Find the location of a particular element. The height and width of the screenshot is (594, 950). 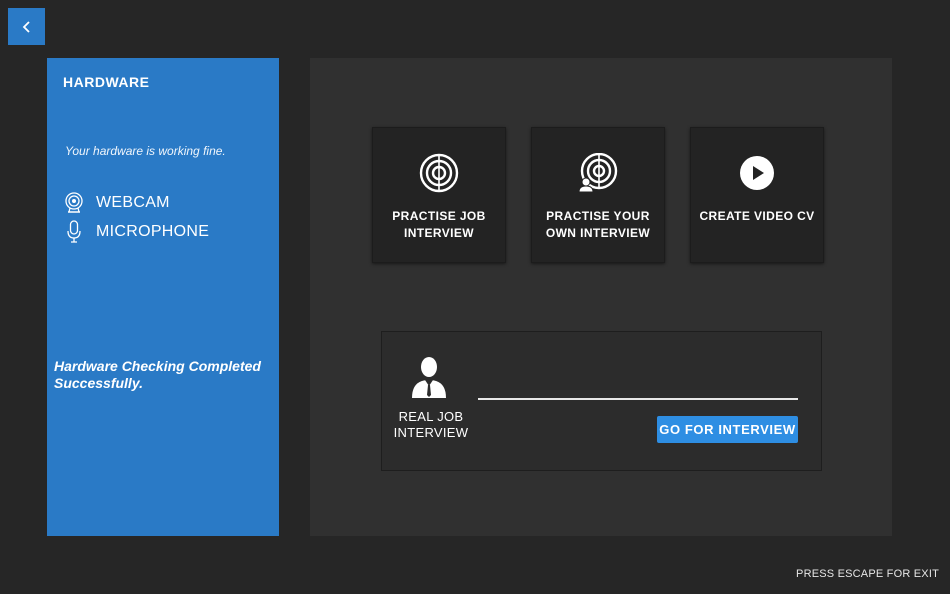

chevron-left-icon is located at coordinates (26, 26).